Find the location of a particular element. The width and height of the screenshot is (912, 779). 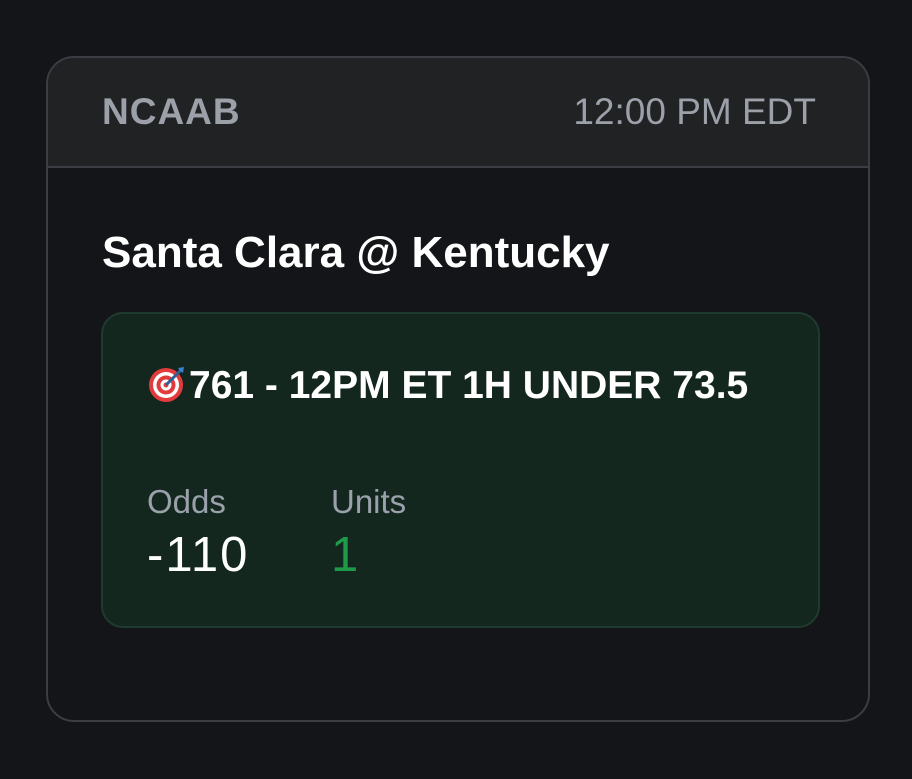

matchup-title: Santa Clara @ Kentucky is located at coordinates (356, 252).